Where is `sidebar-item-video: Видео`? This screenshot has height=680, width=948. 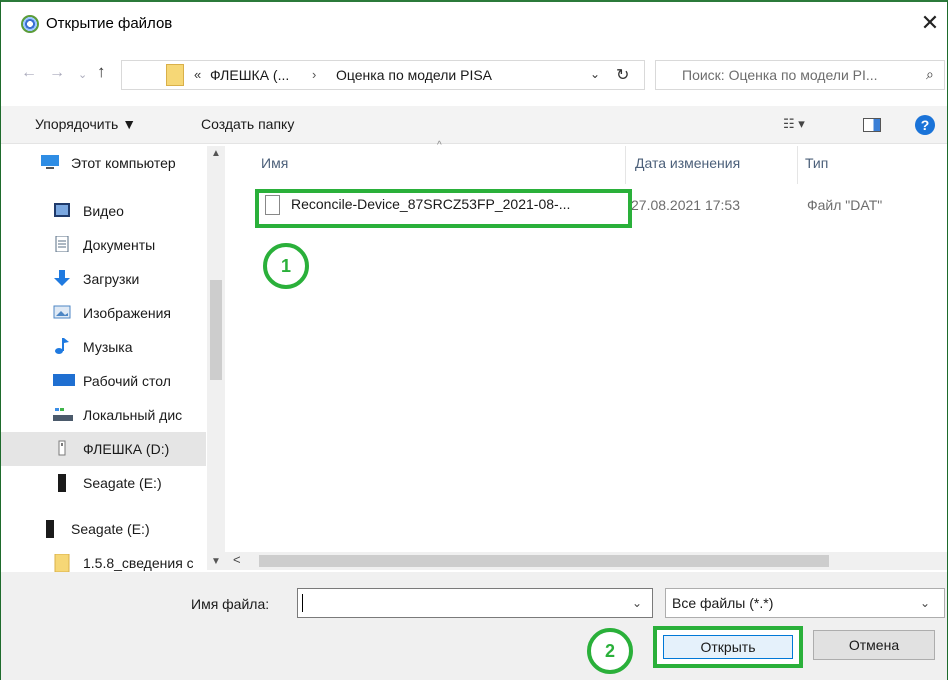
sidebar-item-video: Видео is located at coordinates (103, 211).